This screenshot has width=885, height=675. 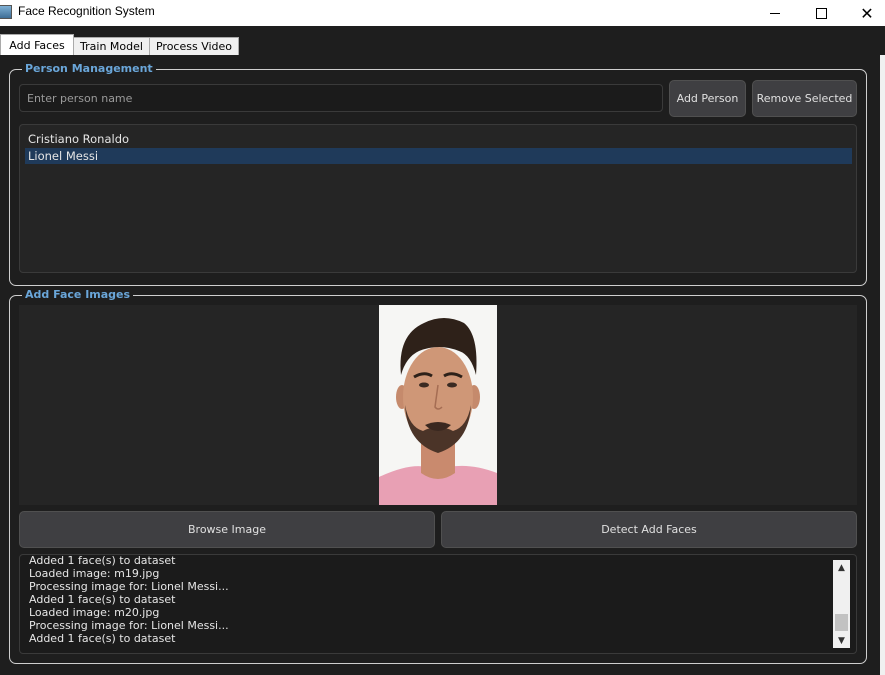 What do you see at coordinates (111, 46) in the screenshot?
I see `tab-train-model: Train Model` at bounding box center [111, 46].